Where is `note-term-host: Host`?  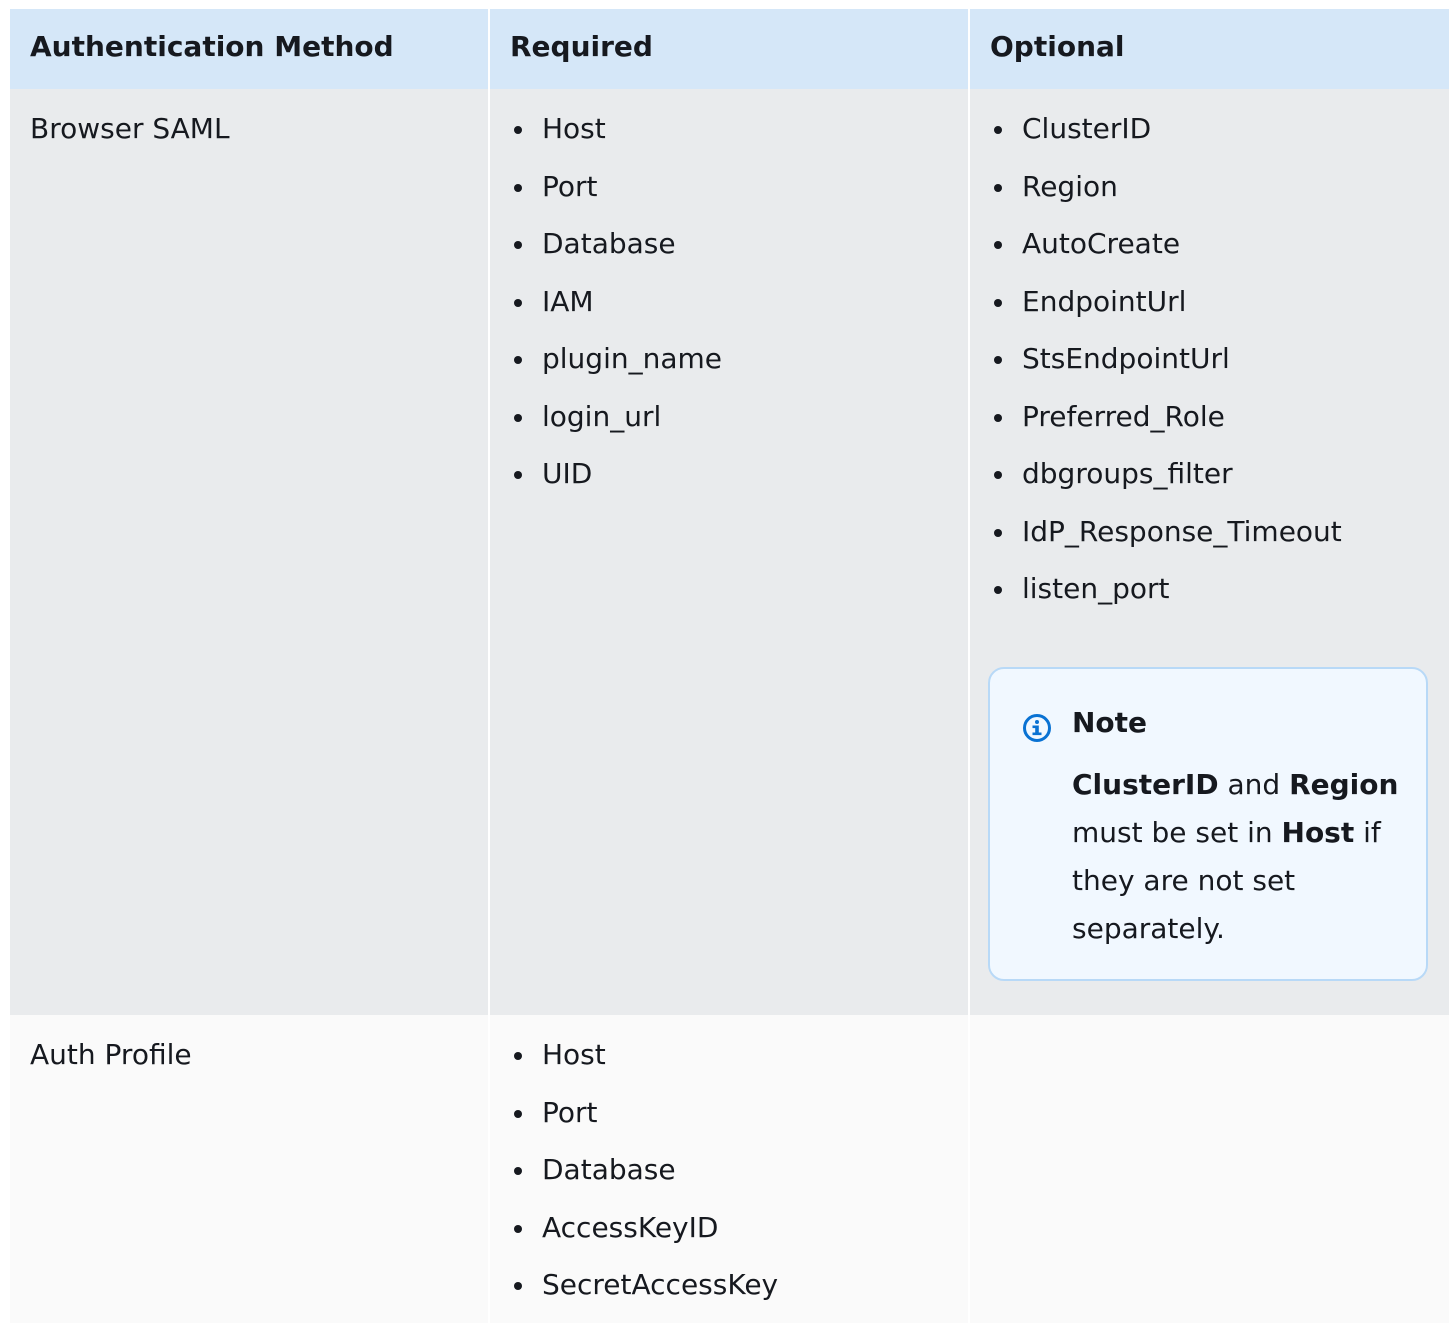
note-term-host: Host is located at coordinates (1318, 832).